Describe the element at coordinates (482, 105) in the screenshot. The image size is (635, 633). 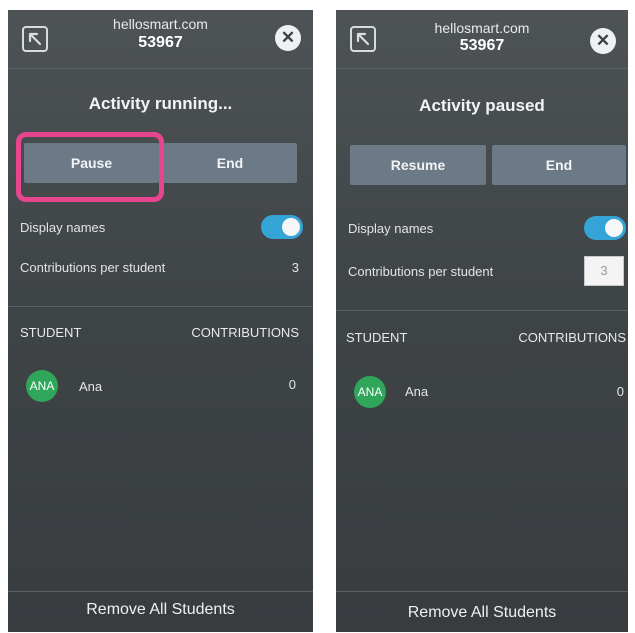
I see `activity-status: Activity paused` at that location.